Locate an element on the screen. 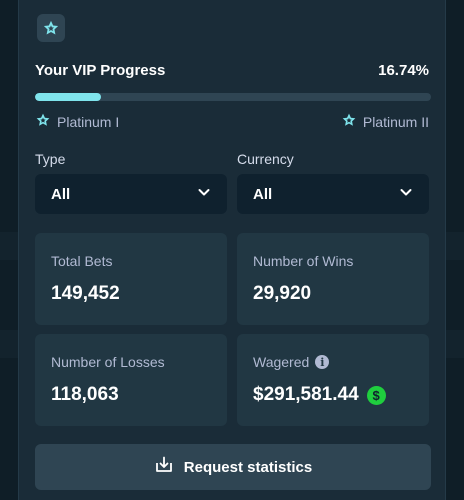 This screenshot has width=464, height=500. info-icon: i is located at coordinates (322, 362).